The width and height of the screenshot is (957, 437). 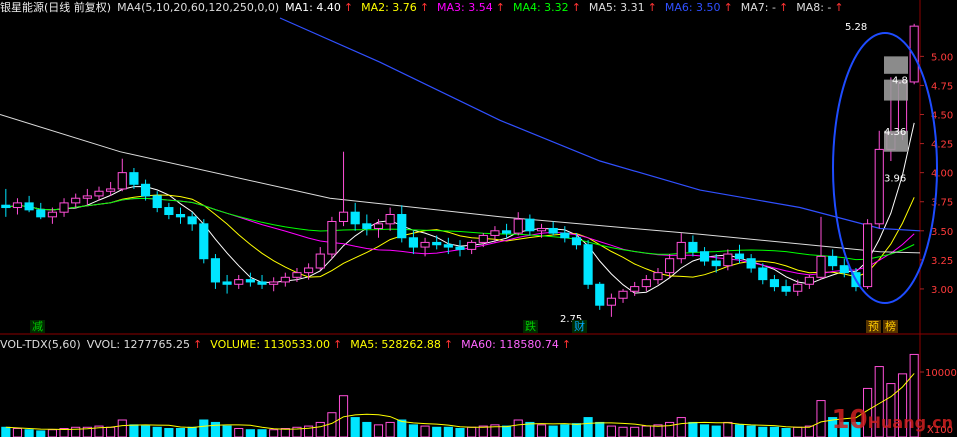 What do you see at coordinates (198, 7) in the screenshot?
I see `ma-definition: MA4(5,10,20,60,120,250,0,0)` at bounding box center [198, 7].